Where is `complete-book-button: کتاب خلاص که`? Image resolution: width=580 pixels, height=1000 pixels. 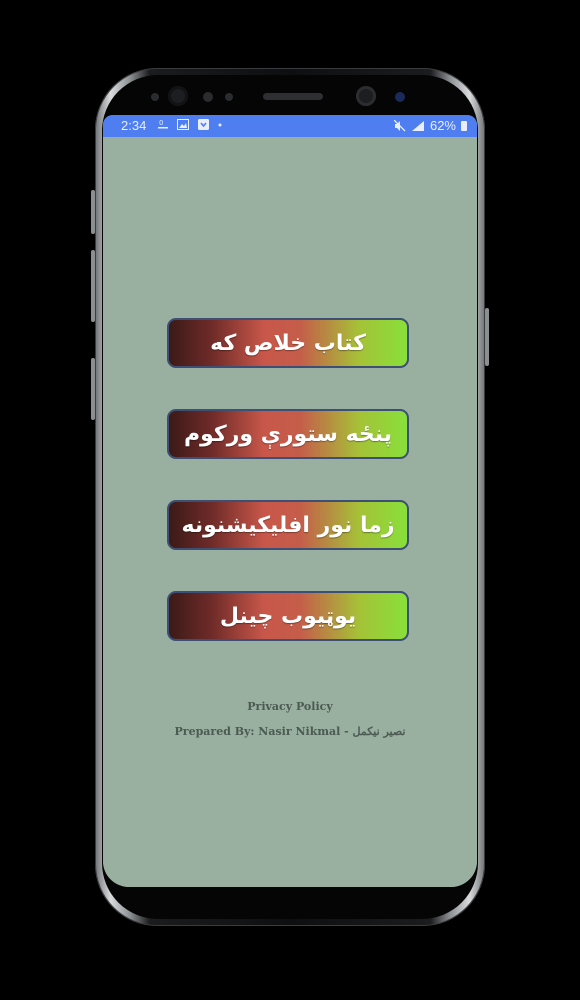
complete-book-button: کتاب خلاص که is located at coordinates (288, 343).